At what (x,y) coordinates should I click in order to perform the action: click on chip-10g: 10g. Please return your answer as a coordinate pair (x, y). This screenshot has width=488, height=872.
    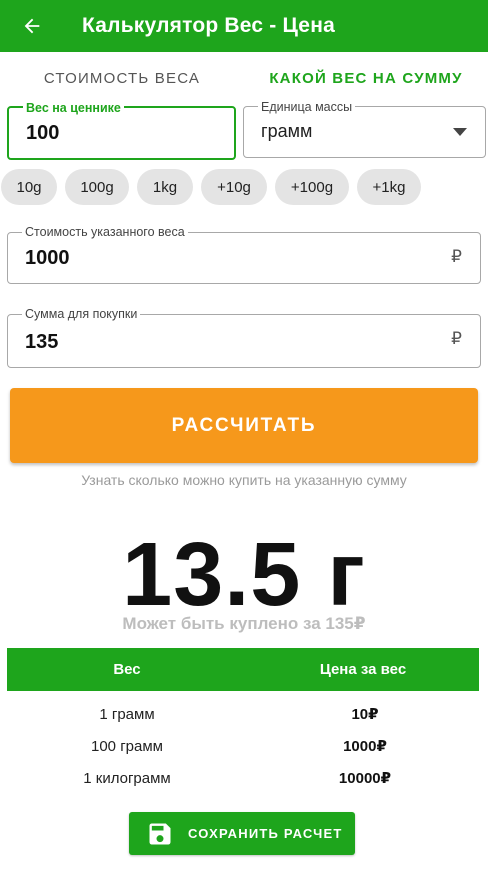
    Looking at the image, I should click on (29, 187).